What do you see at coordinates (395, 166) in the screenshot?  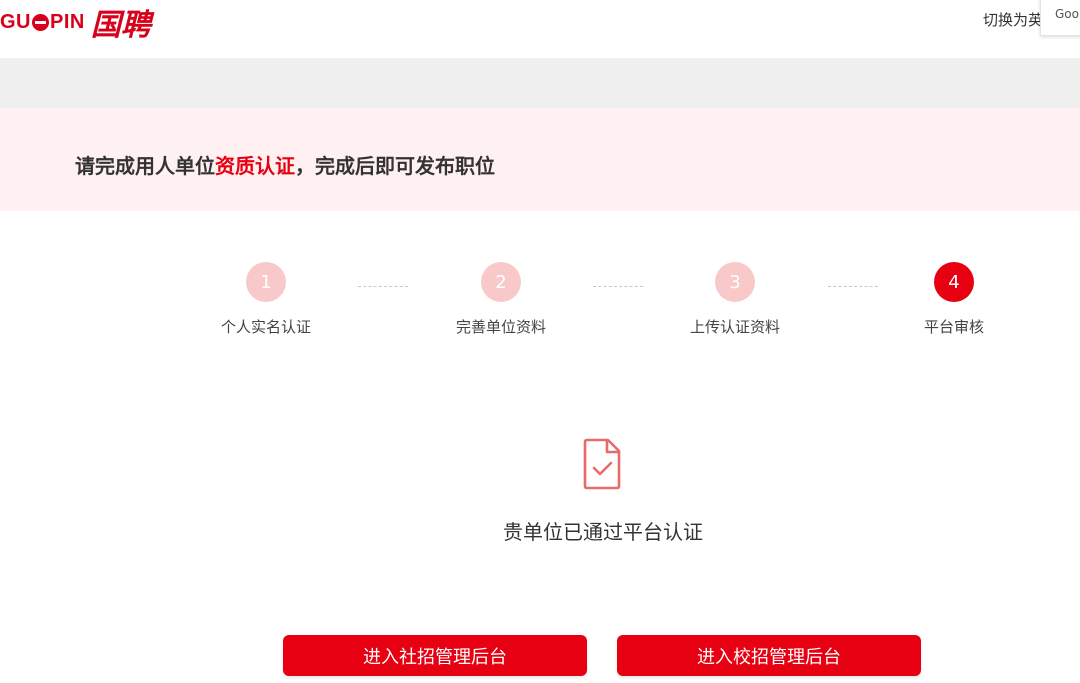 I see `banner-text-suffix: ，完成后即可发布职位` at bounding box center [395, 166].